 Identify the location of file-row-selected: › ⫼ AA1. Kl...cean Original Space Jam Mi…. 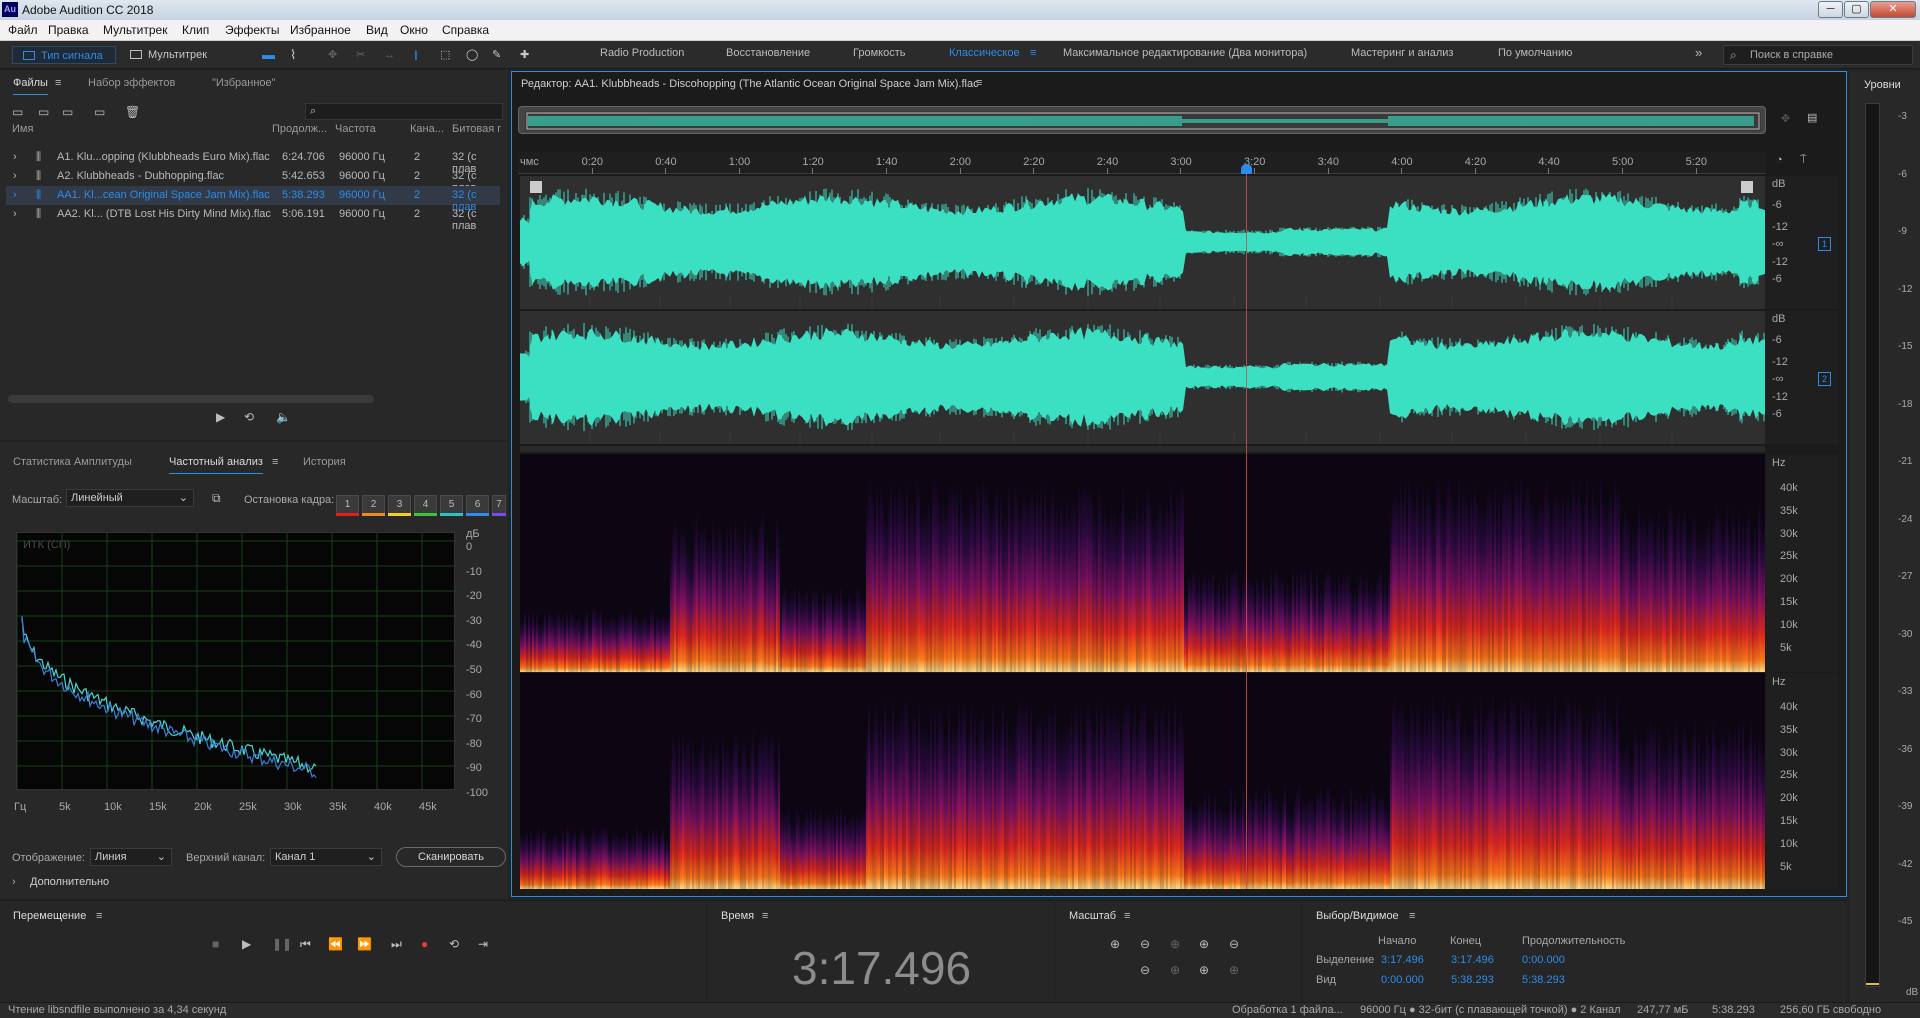
(253, 199).